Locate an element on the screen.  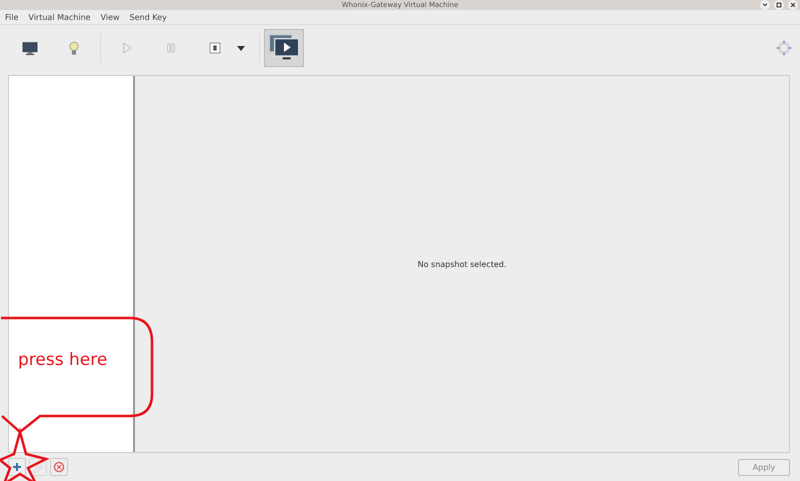
delete-button is located at coordinates (59, 467).